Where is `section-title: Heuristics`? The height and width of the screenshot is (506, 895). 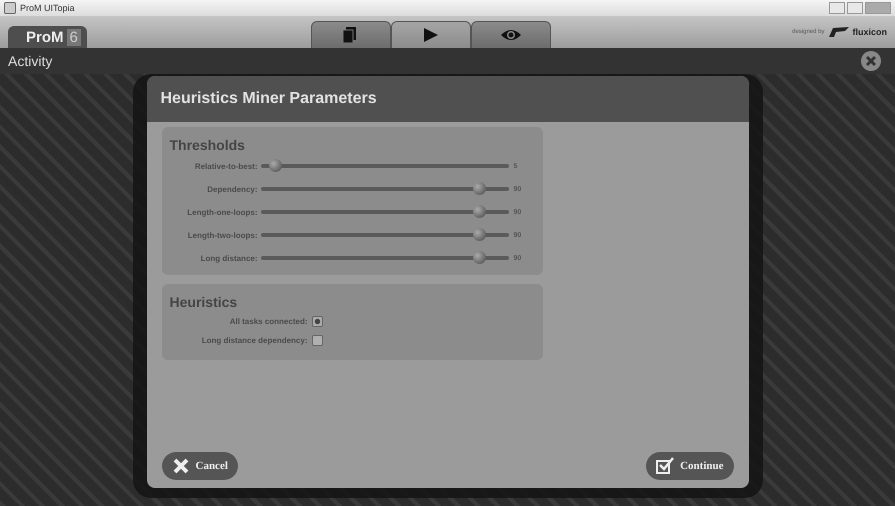
section-title: Heuristics is located at coordinates (204, 302).